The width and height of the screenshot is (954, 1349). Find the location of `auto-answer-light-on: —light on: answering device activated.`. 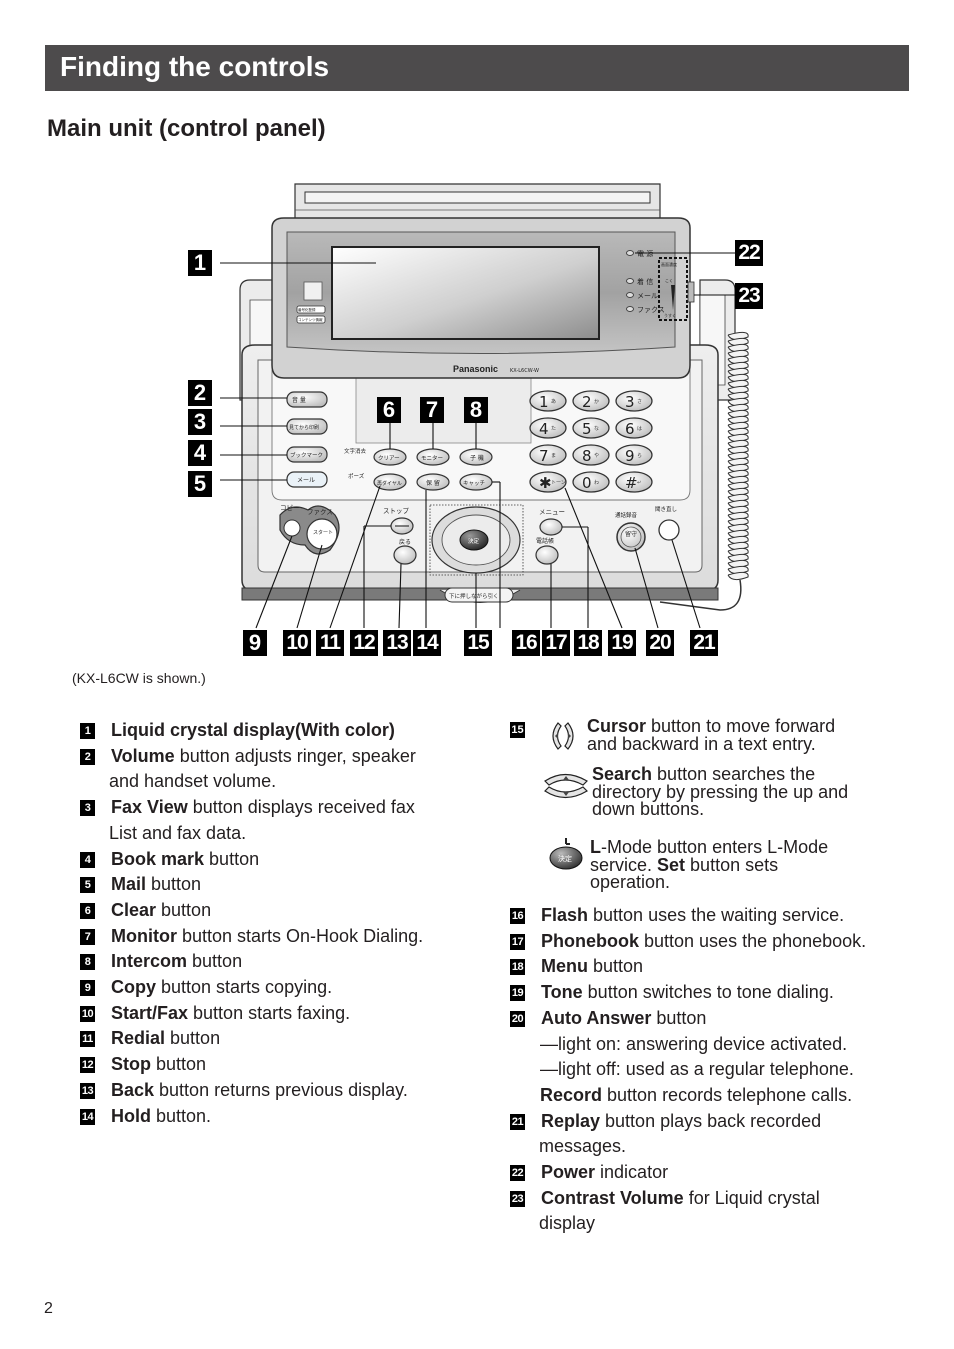

auto-answer-light-on: —light on: answering device activated. is located at coordinates (694, 1043).